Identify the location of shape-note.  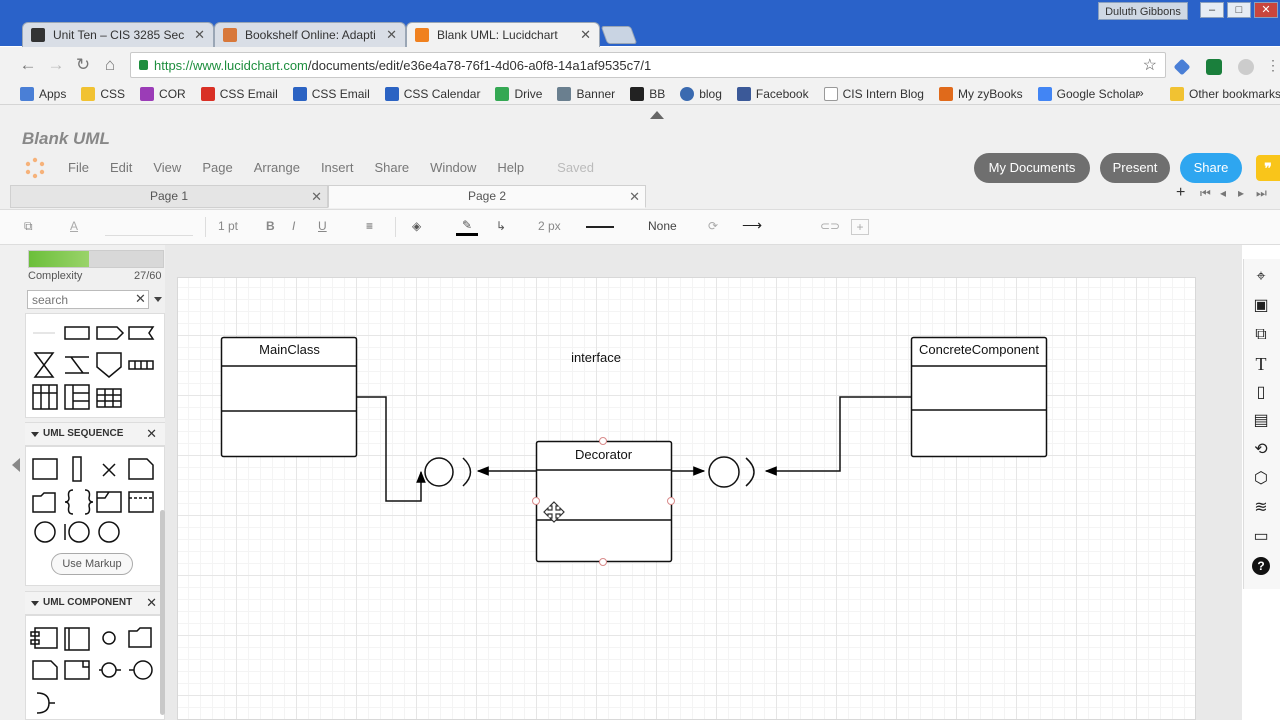
(141, 469).